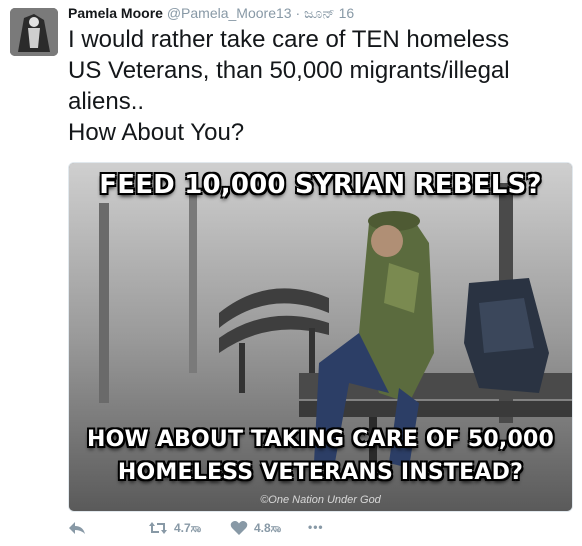 The width and height of the screenshot is (582, 546). I want to click on heart-icon, so click(239, 528).